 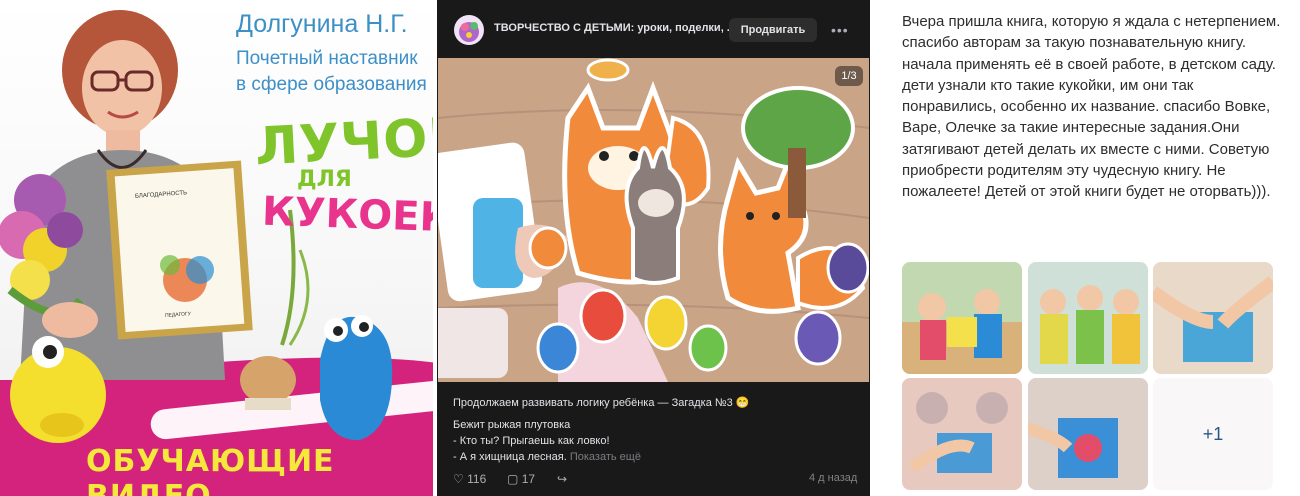 I want to click on comment-icon: ▢, so click(x=513, y=479).